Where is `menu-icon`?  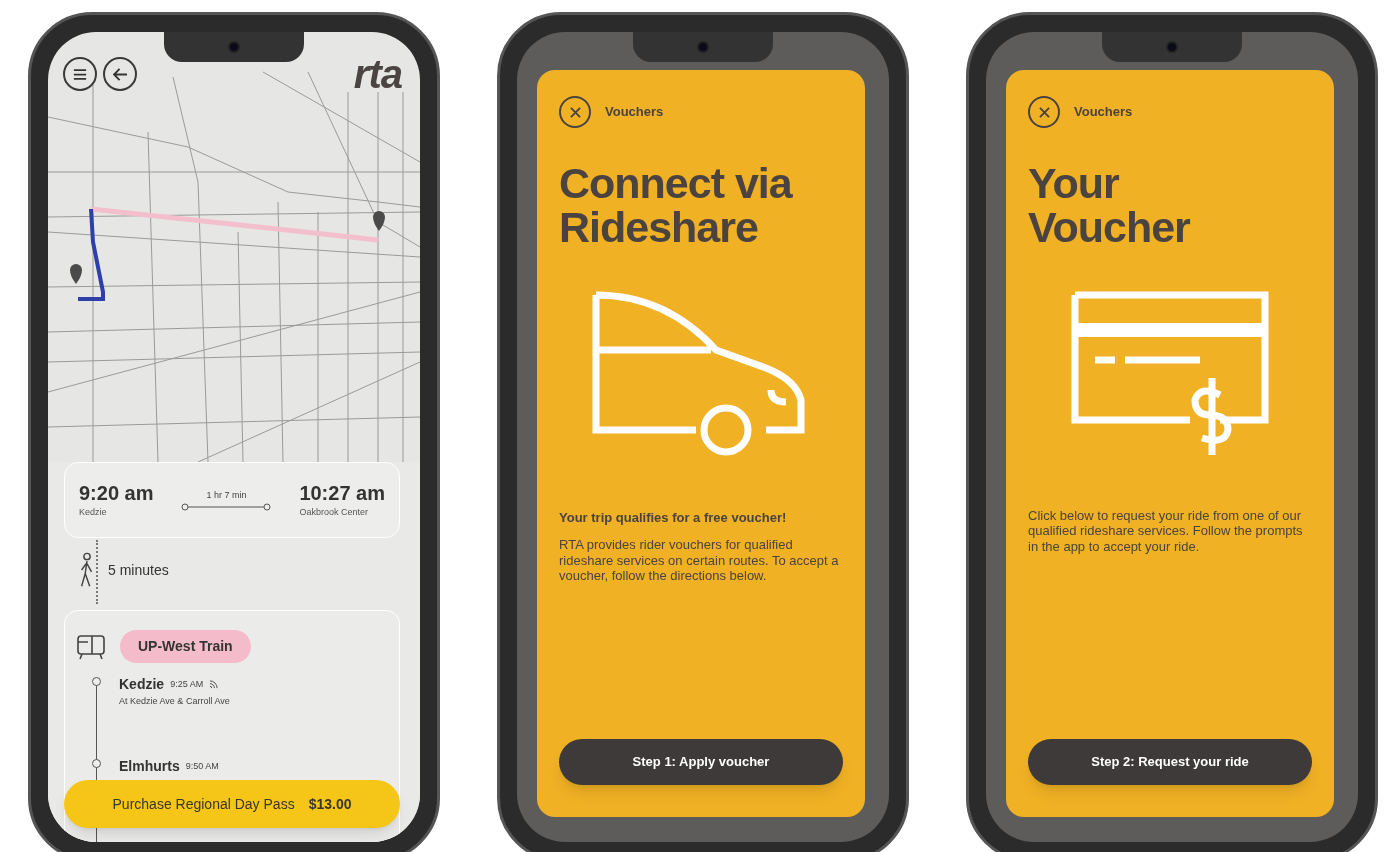 menu-icon is located at coordinates (80, 74).